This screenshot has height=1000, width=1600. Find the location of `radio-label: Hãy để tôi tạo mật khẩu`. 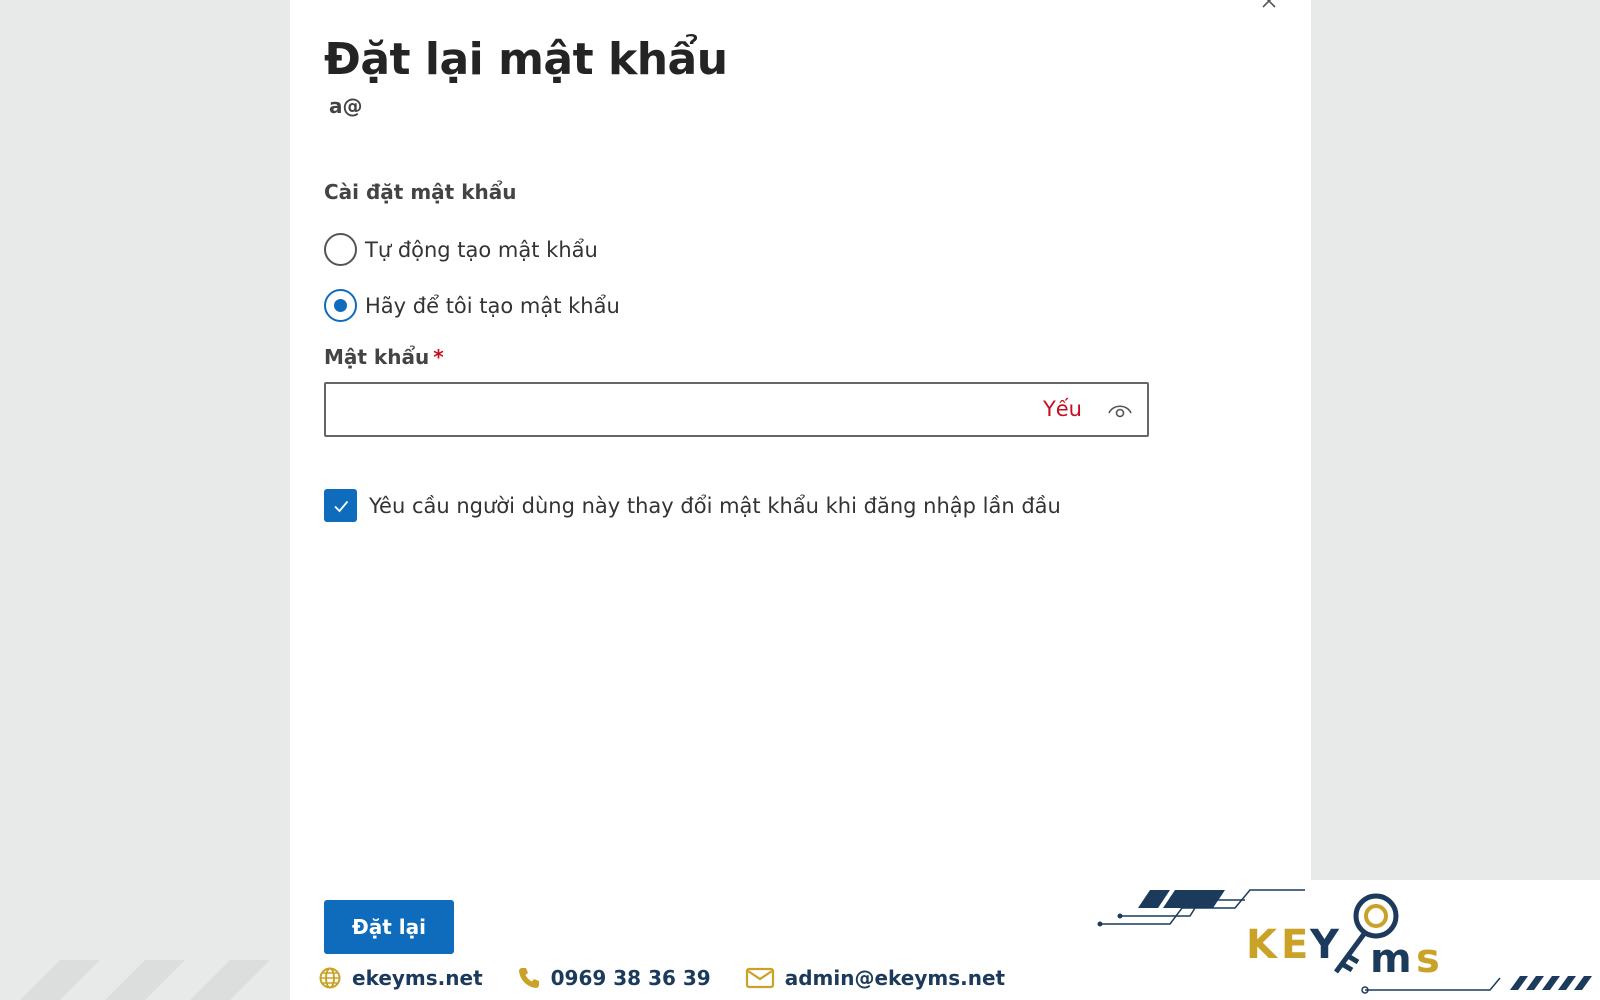

radio-label: Hãy để tôi tạo mật khẩu is located at coordinates (492, 305).